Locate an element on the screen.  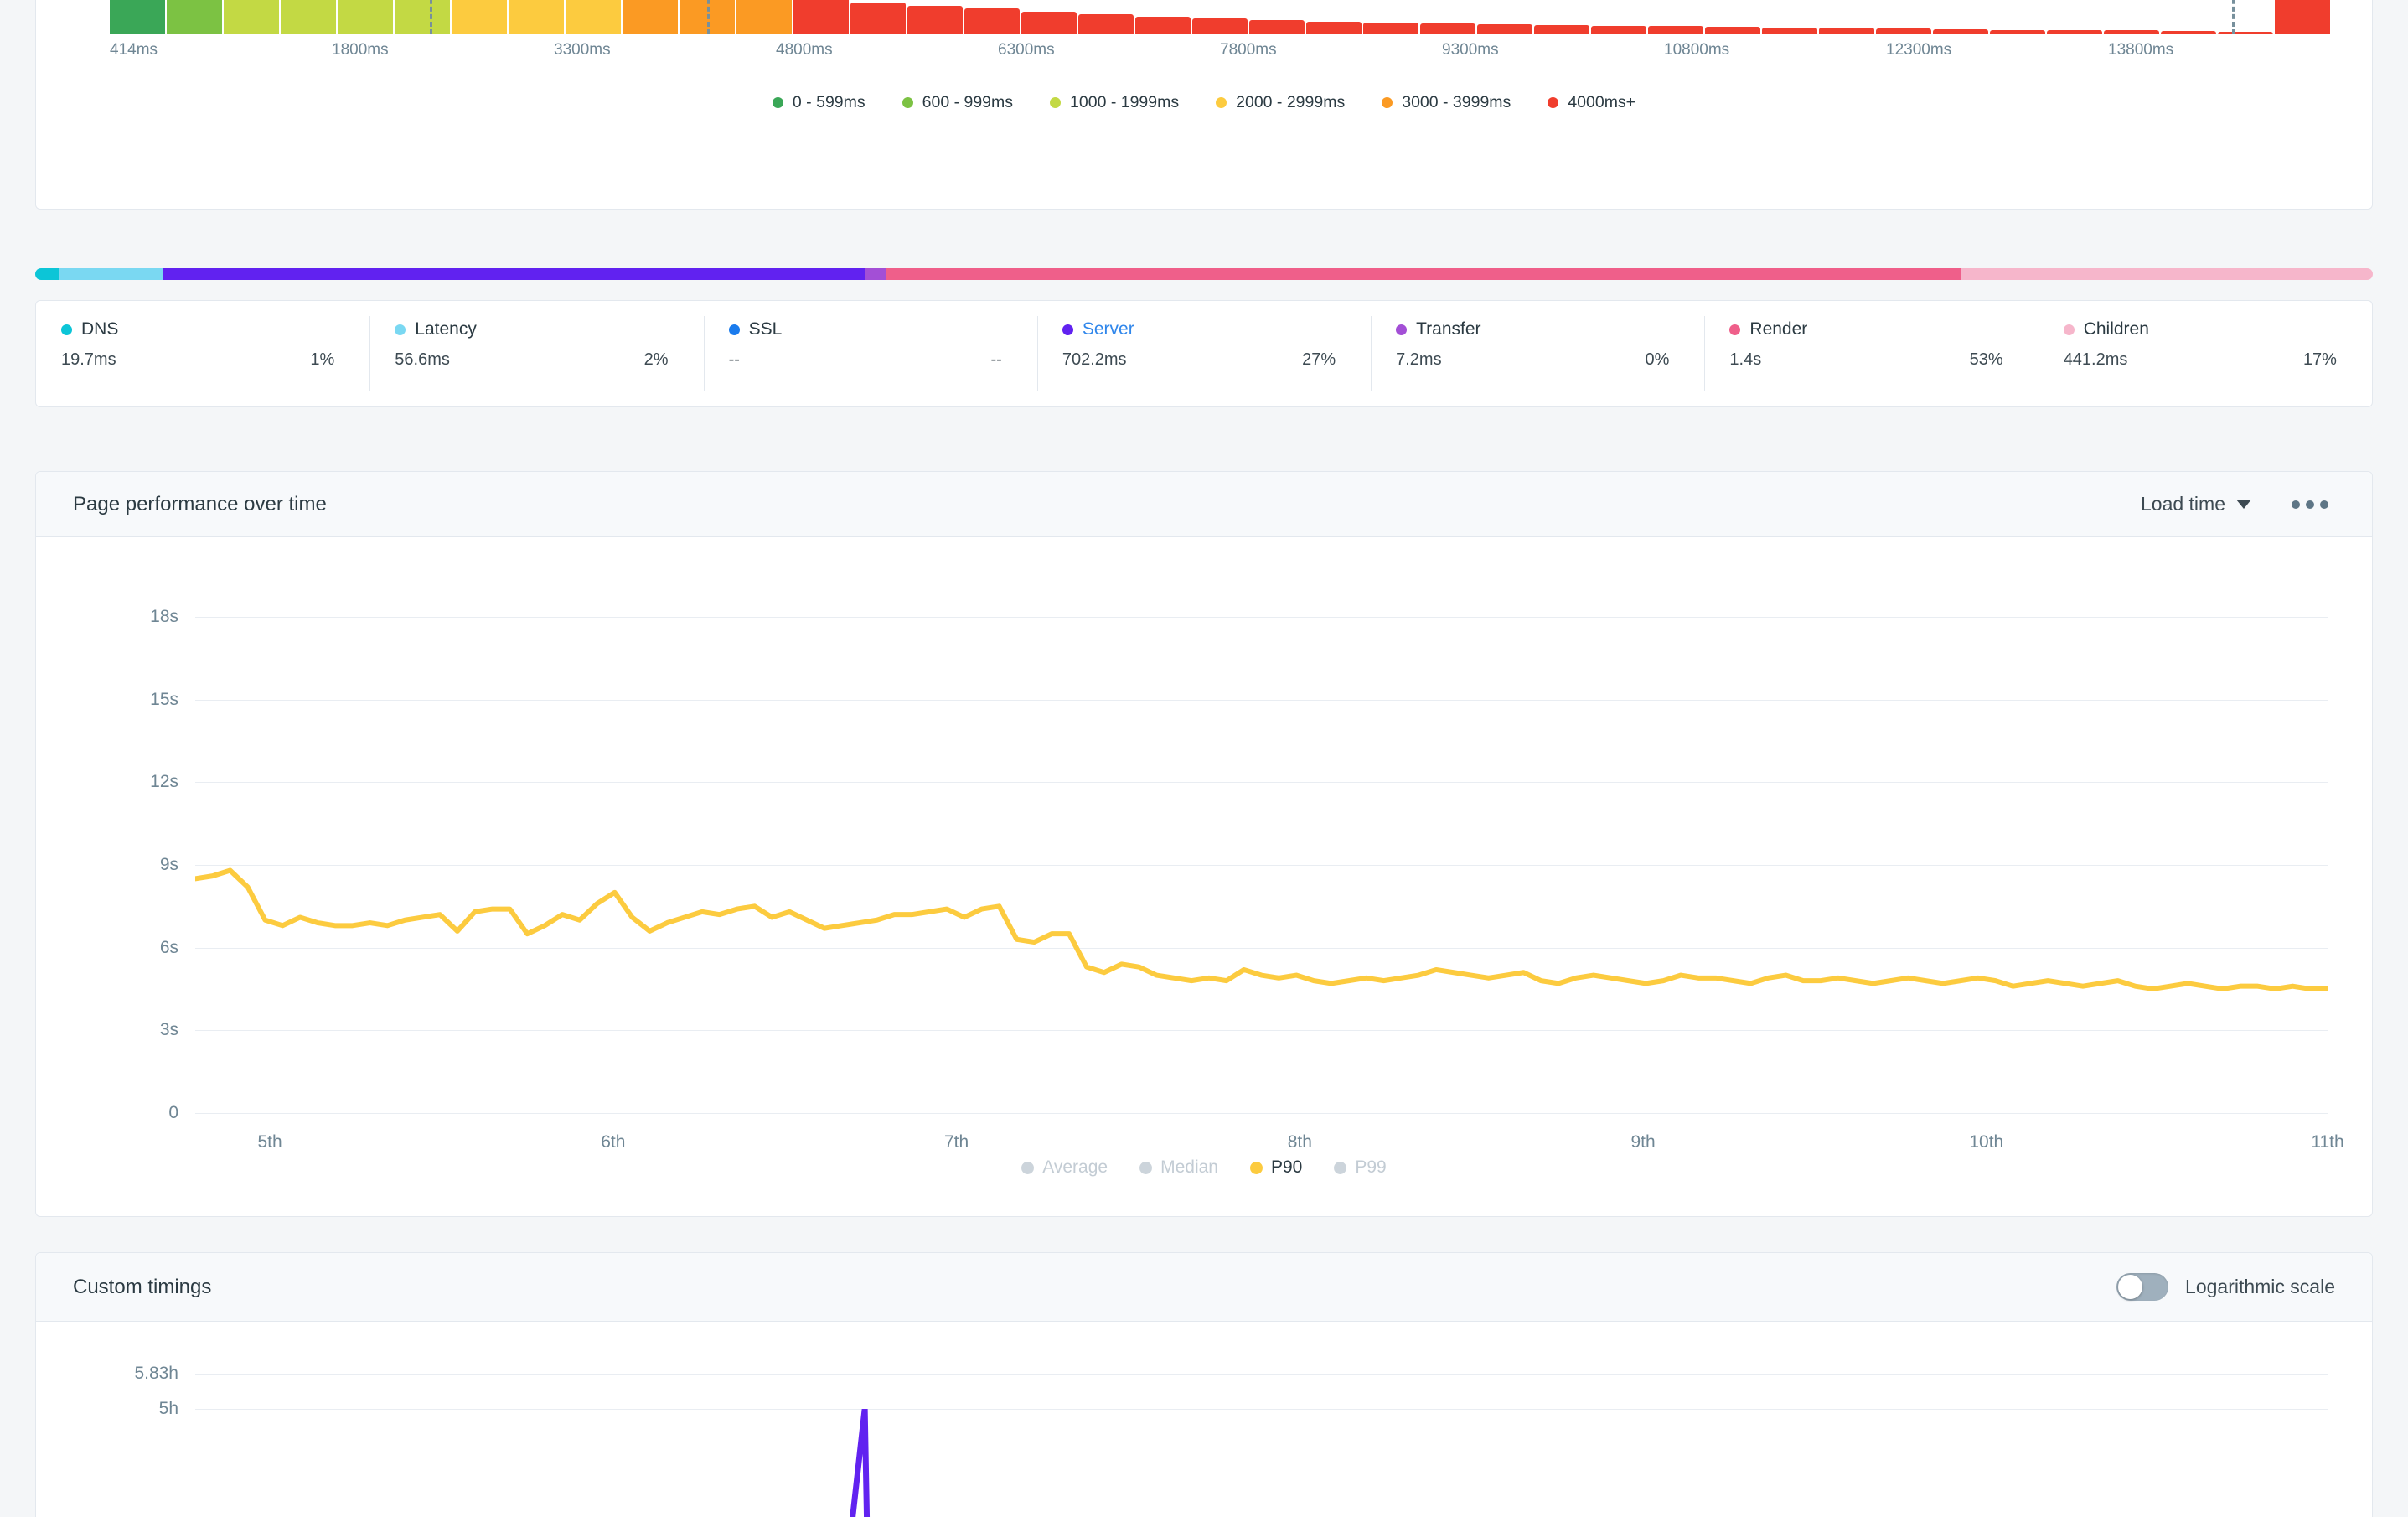
y-axis-tick: 5.83h is located at coordinates (156, 1374).